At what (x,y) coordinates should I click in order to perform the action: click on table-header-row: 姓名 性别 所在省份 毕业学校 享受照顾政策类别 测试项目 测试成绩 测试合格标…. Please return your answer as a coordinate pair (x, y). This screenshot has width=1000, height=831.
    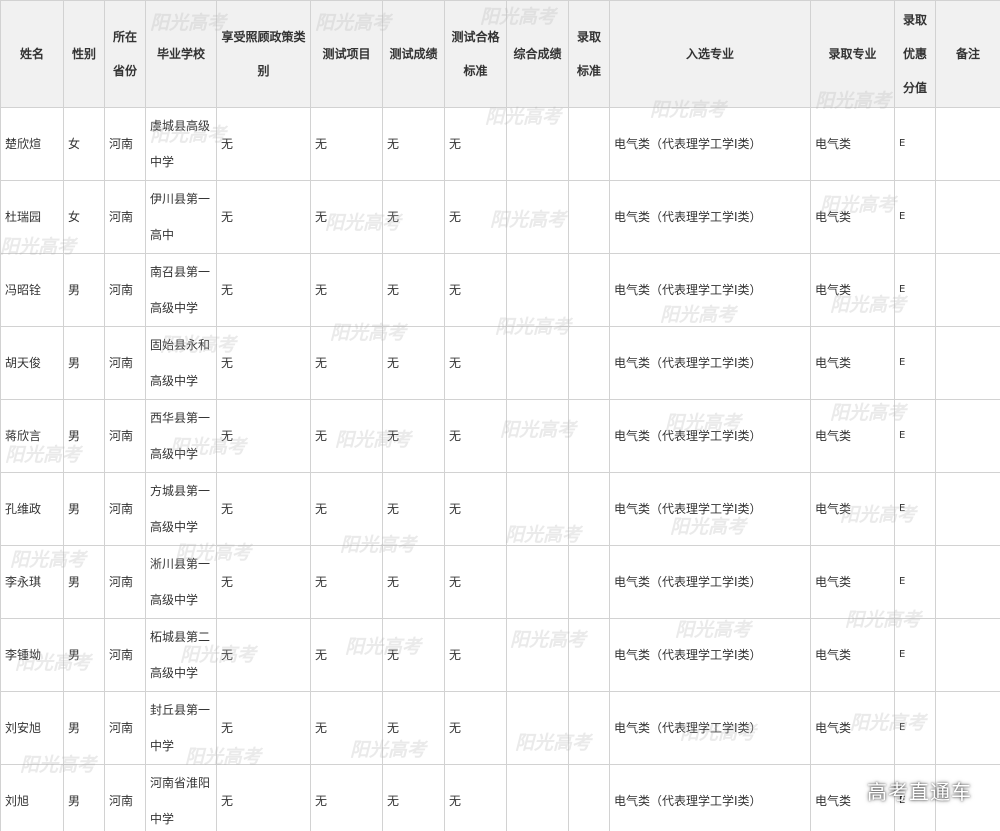
    Looking at the image, I should click on (500, 54).